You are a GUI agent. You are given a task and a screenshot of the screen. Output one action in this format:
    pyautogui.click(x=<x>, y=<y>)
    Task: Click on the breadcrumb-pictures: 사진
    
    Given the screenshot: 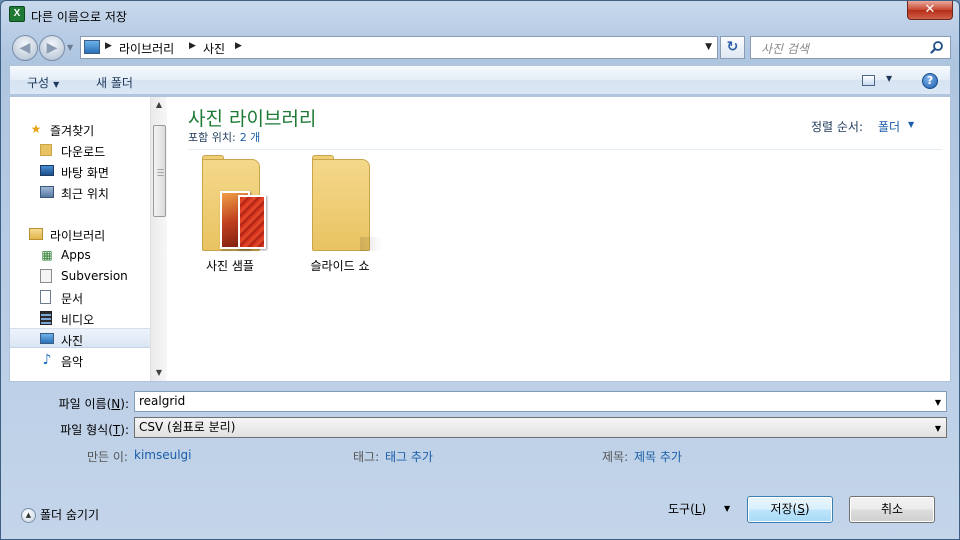 What is the action you would take?
    pyautogui.click(x=214, y=48)
    